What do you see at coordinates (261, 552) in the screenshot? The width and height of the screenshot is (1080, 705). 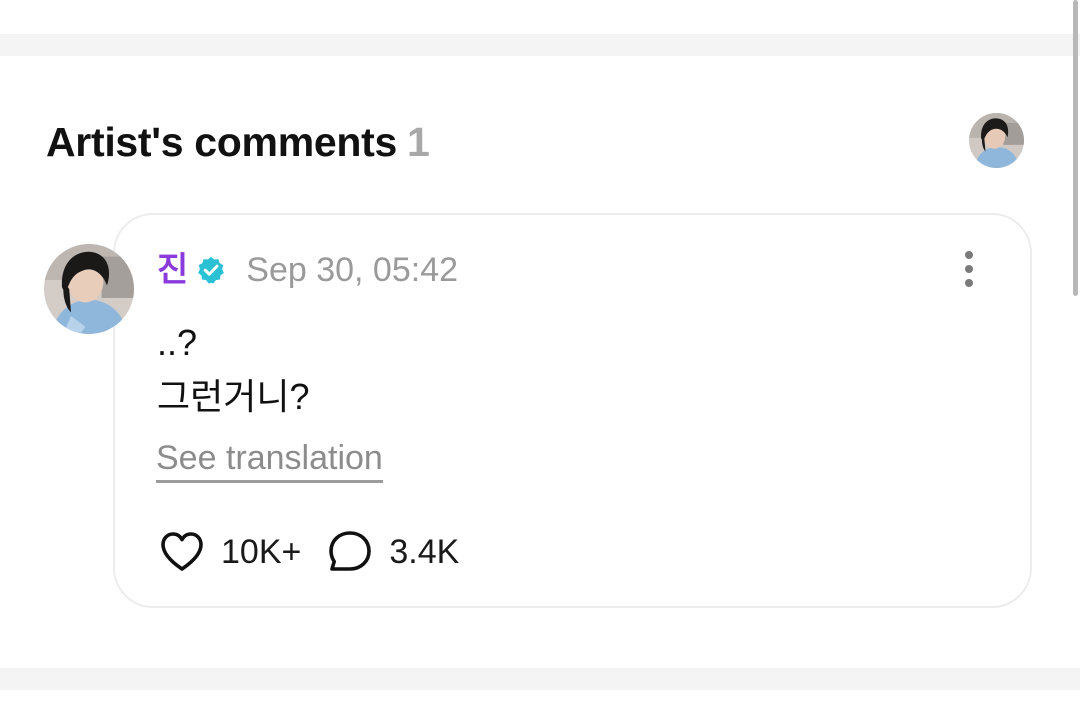 I see `like-count: 10K+` at bounding box center [261, 552].